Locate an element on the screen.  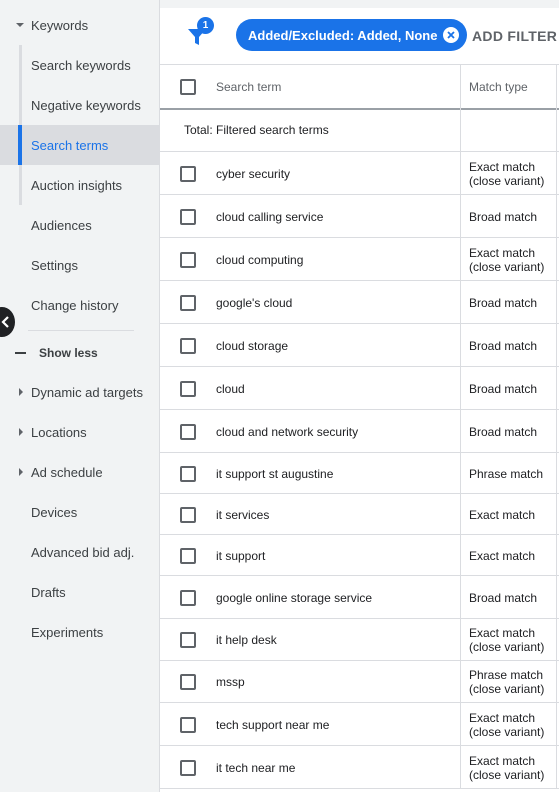
table-row: mssp Phrase match (close variant) is located at coordinates (359, 682).